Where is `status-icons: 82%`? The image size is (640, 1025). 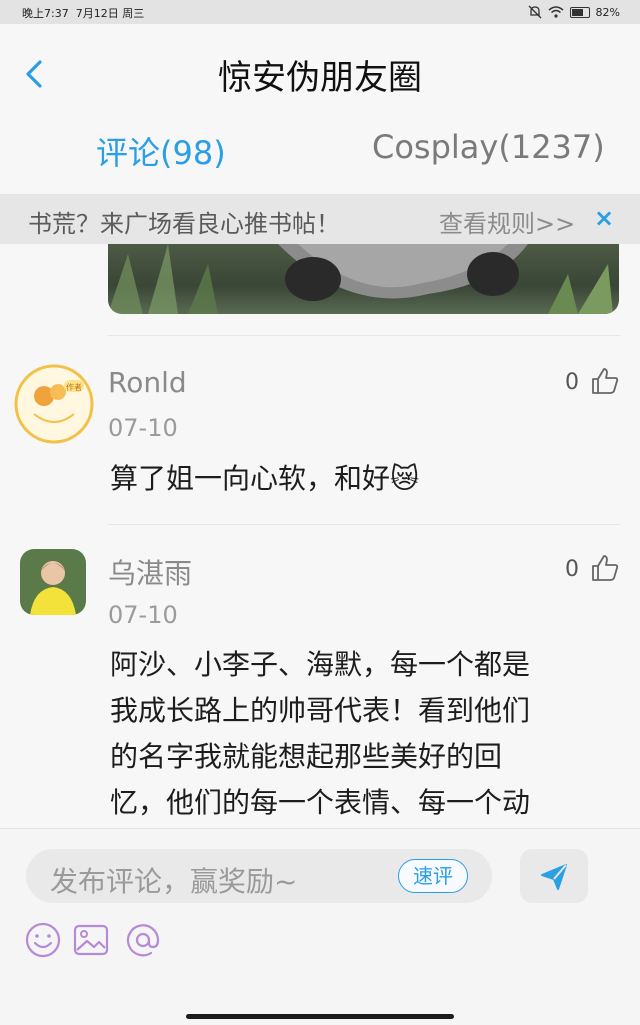
status-icons: 82% is located at coordinates (574, 12).